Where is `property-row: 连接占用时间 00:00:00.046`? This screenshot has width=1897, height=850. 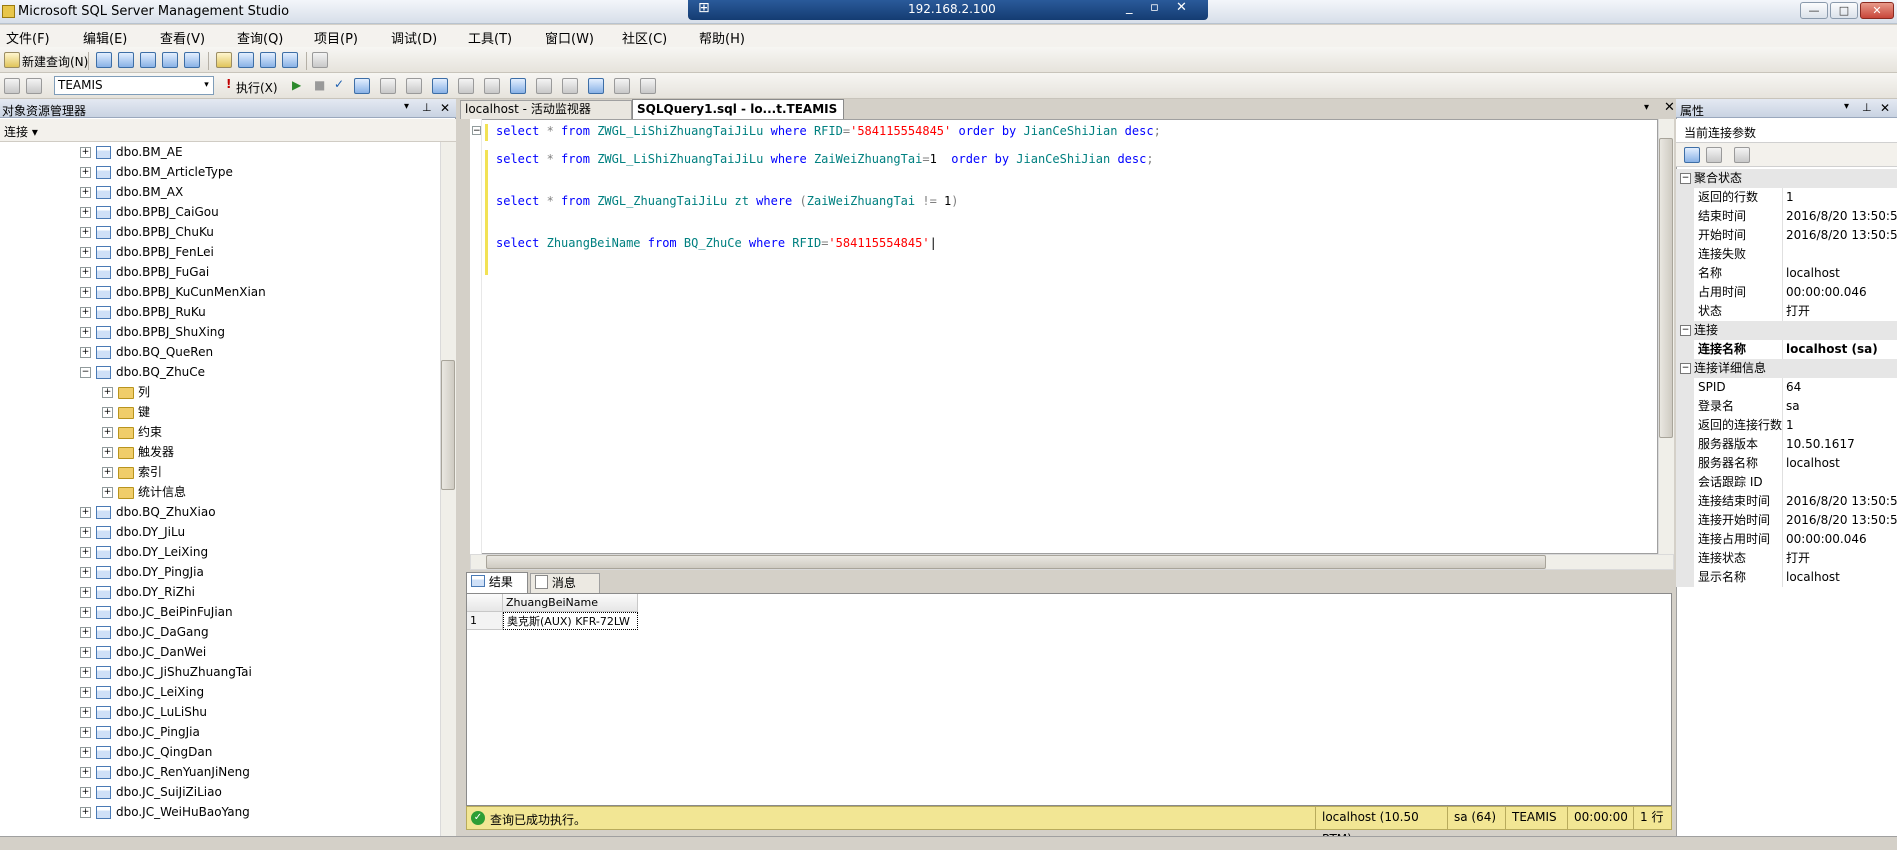
property-row: 连接占用时间 00:00:00.046 is located at coordinates (1786, 539).